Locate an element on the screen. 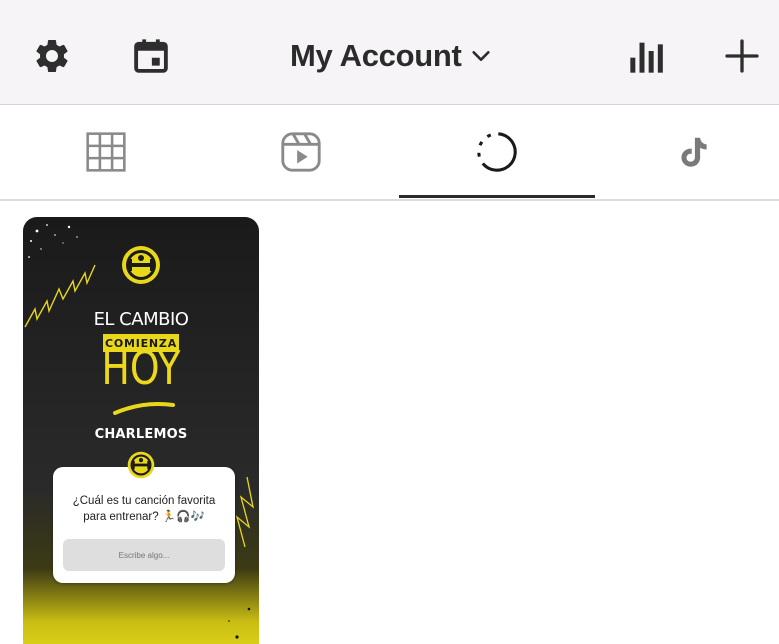 The height and width of the screenshot is (644, 779). gym-logo-small is located at coordinates (141, 465).